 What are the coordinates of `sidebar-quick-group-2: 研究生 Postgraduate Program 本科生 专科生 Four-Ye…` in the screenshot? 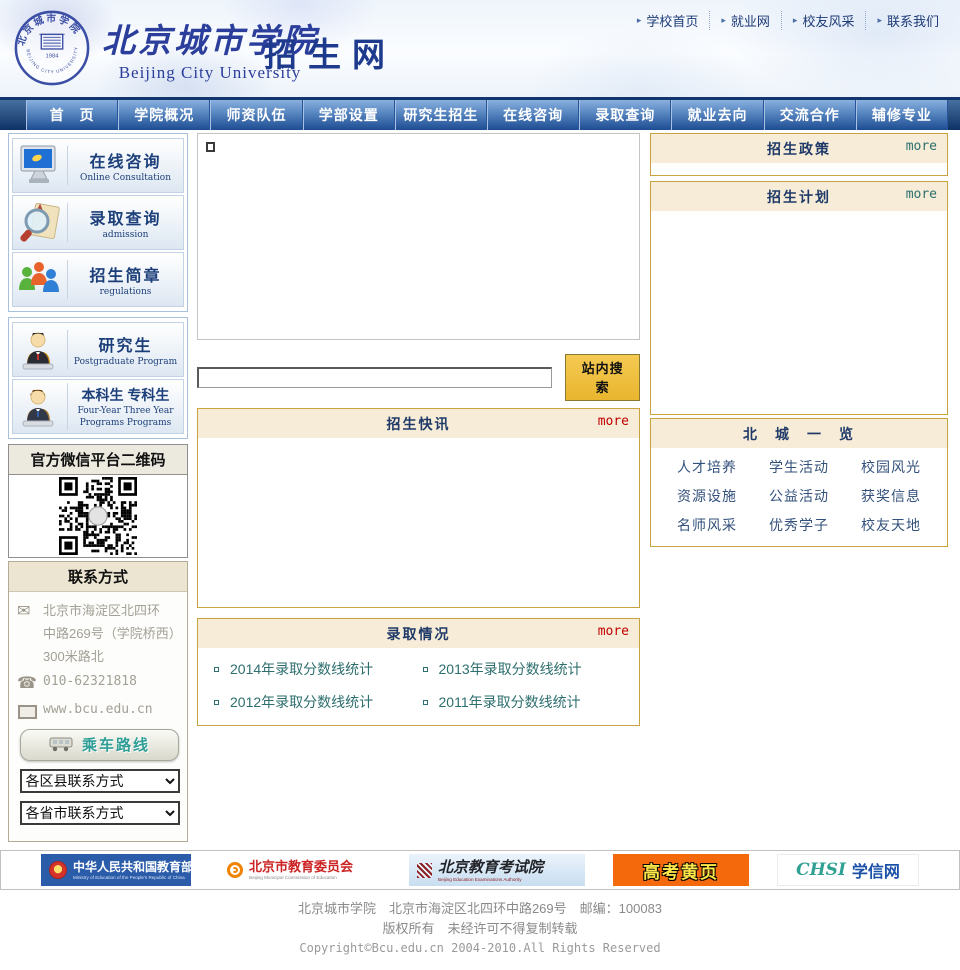 It's located at (98, 378).